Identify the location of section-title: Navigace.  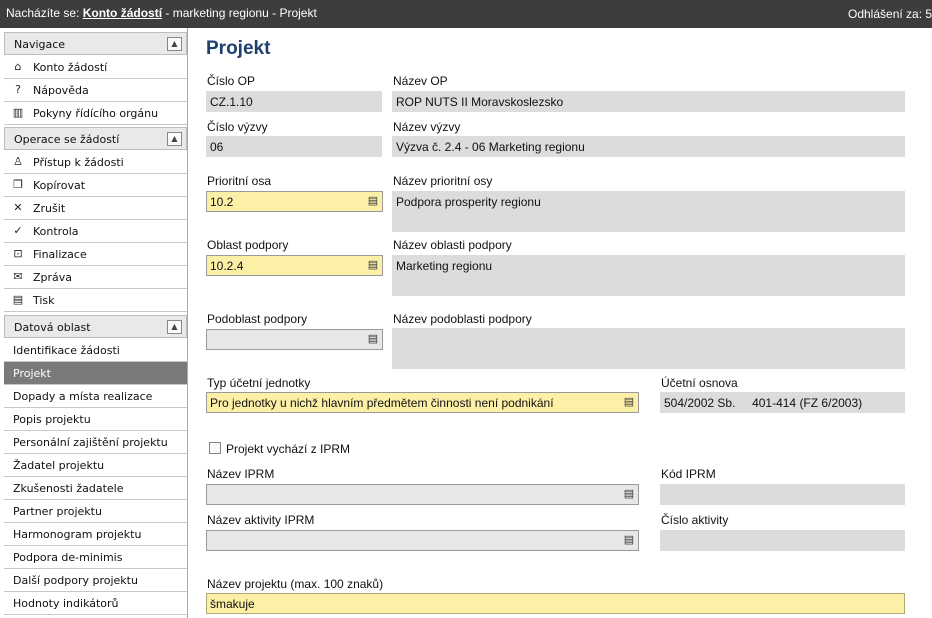
(40, 44).